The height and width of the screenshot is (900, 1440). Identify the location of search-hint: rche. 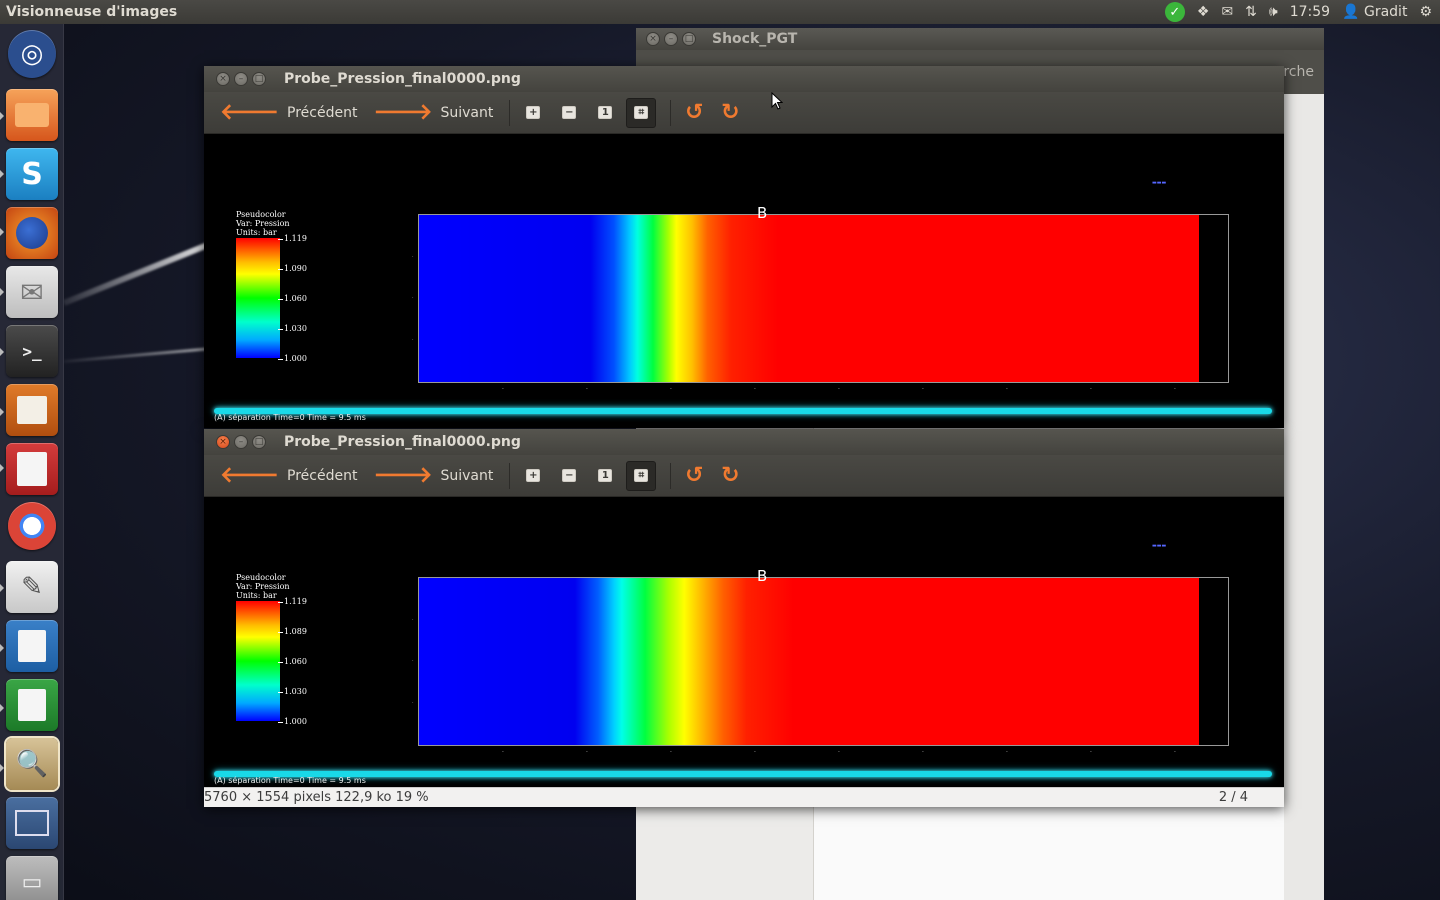
(1298, 72).